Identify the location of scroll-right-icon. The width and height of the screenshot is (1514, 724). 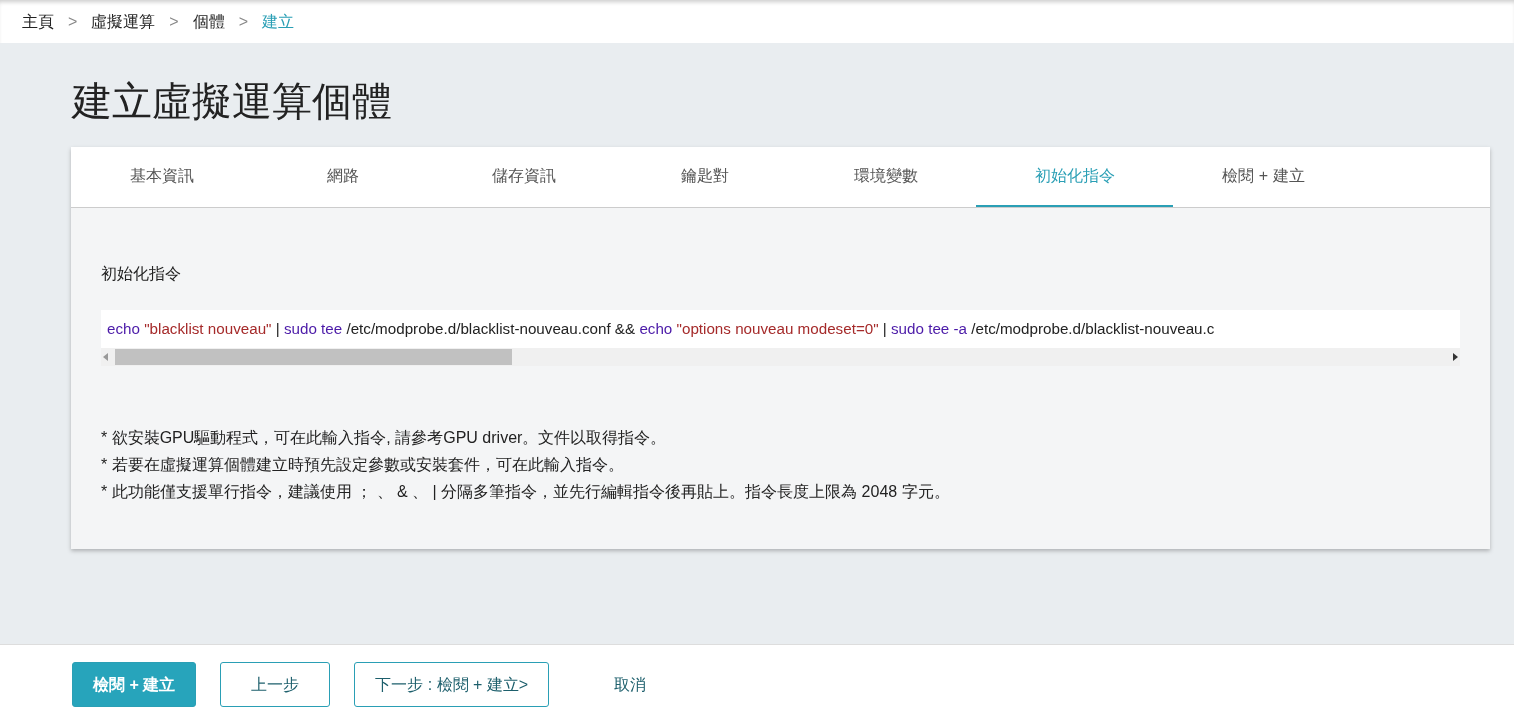
(1455, 357).